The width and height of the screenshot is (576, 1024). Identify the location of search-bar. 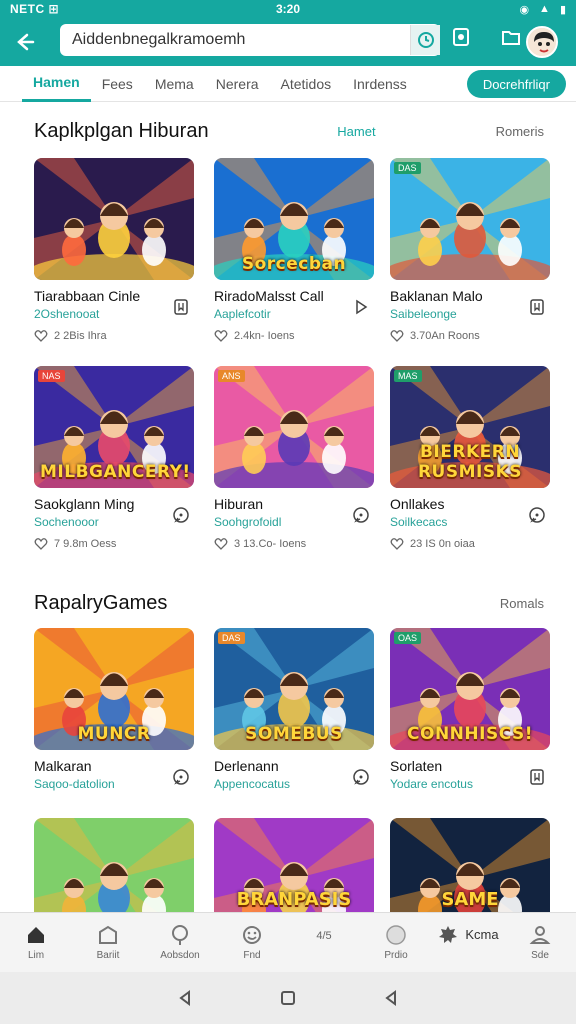
(250, 40).